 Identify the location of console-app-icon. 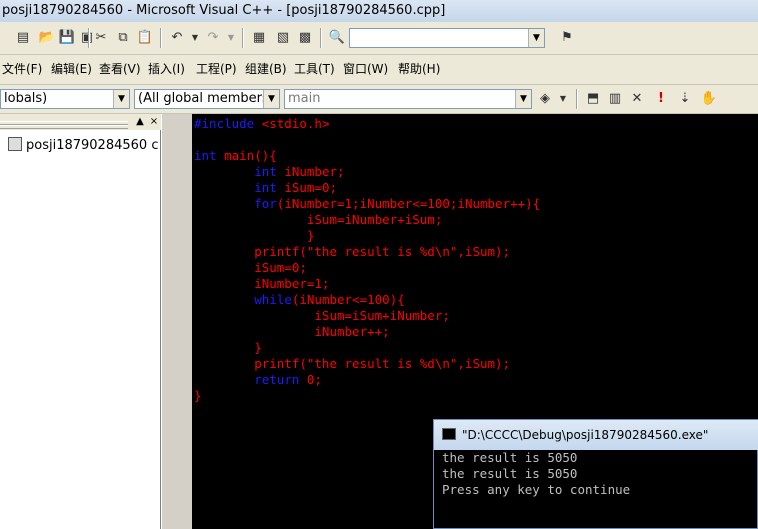
(449, 434).